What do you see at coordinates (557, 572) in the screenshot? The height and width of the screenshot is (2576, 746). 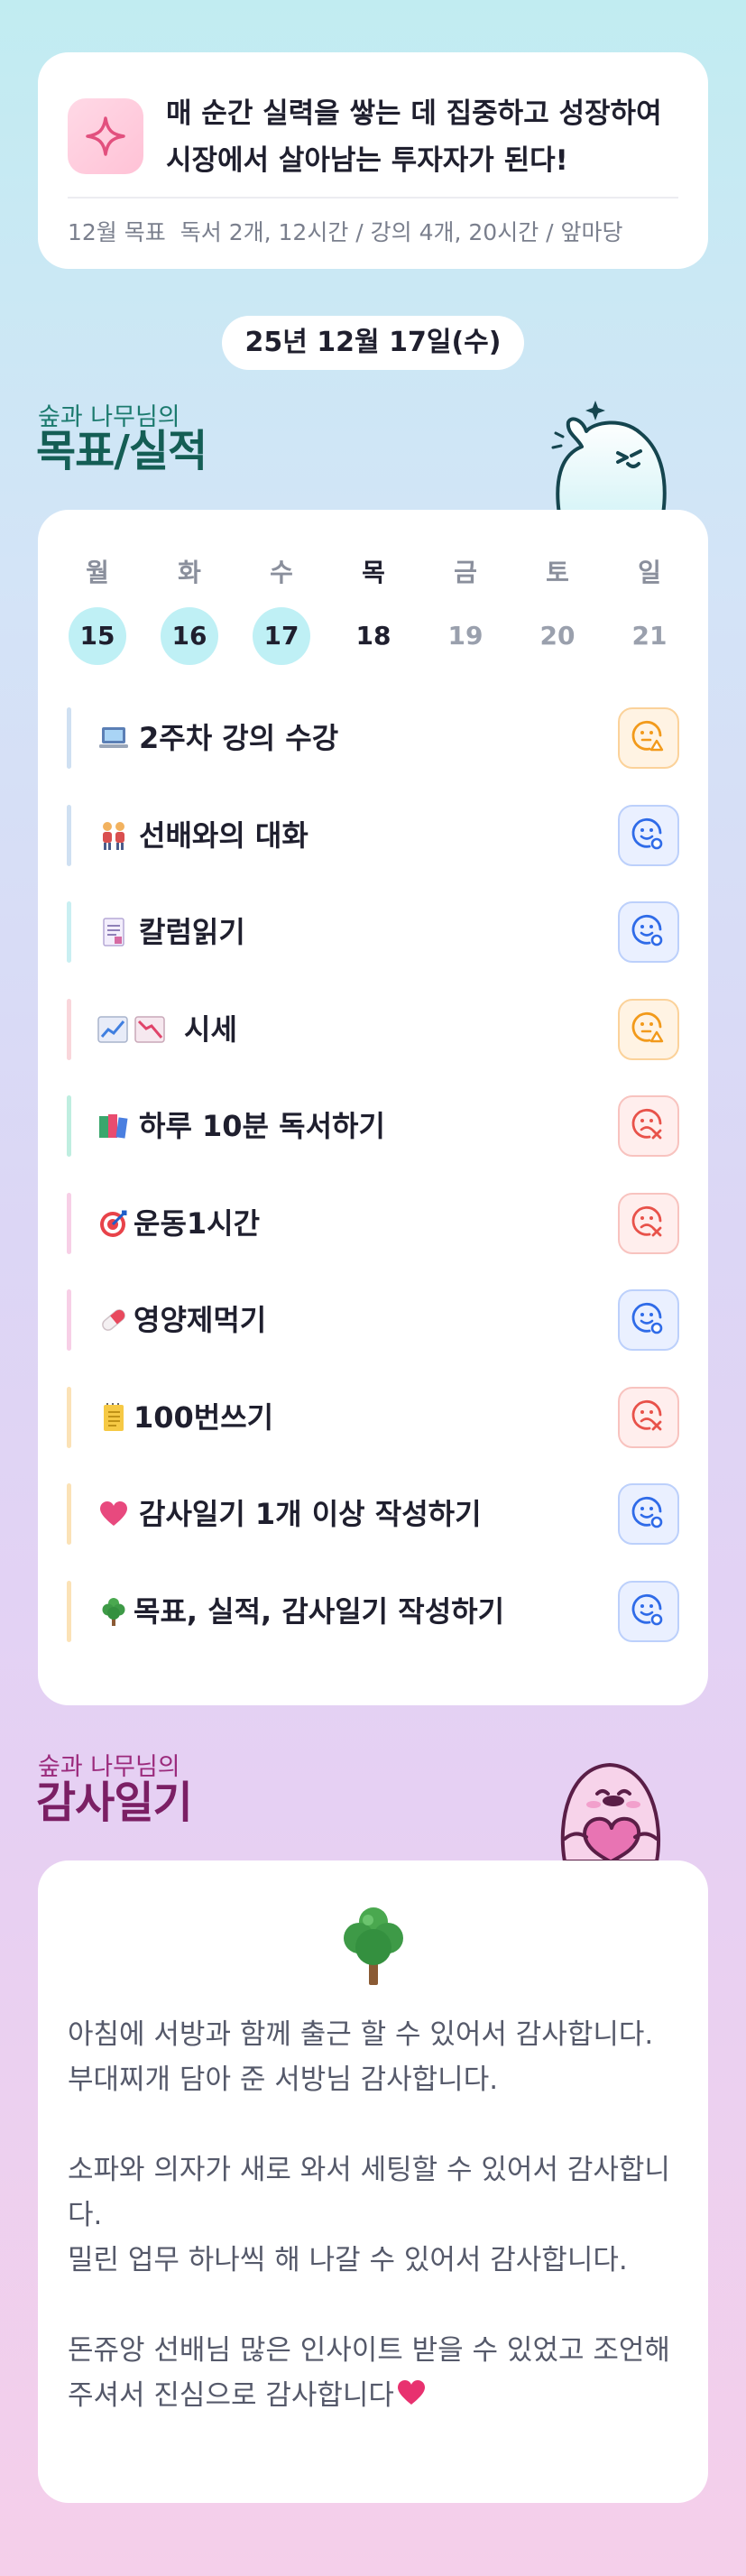 I see `weekday-label: 토` at bounding box center [557, 572].